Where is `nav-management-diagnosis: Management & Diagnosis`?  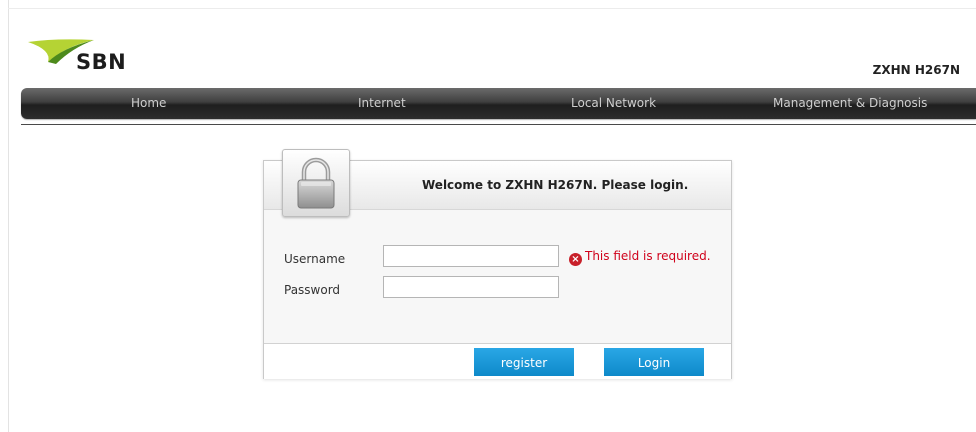
nav-management-diagnosis: Management & Diagnosis is located at coordinates (850, 103).